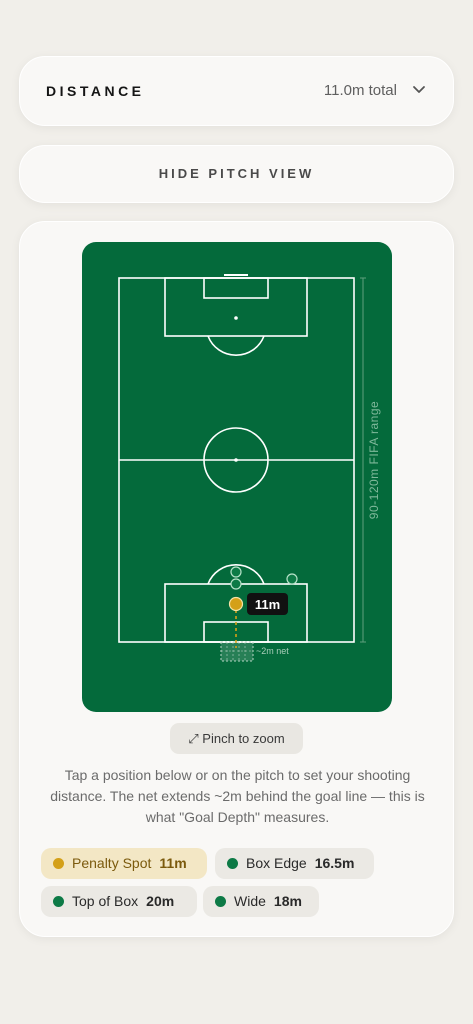 This screenshot has width=473, height=1024. Describe the element at coordinates (112, 863) in the screenshot. I see `preset-name: Penalty Spot` at that location.